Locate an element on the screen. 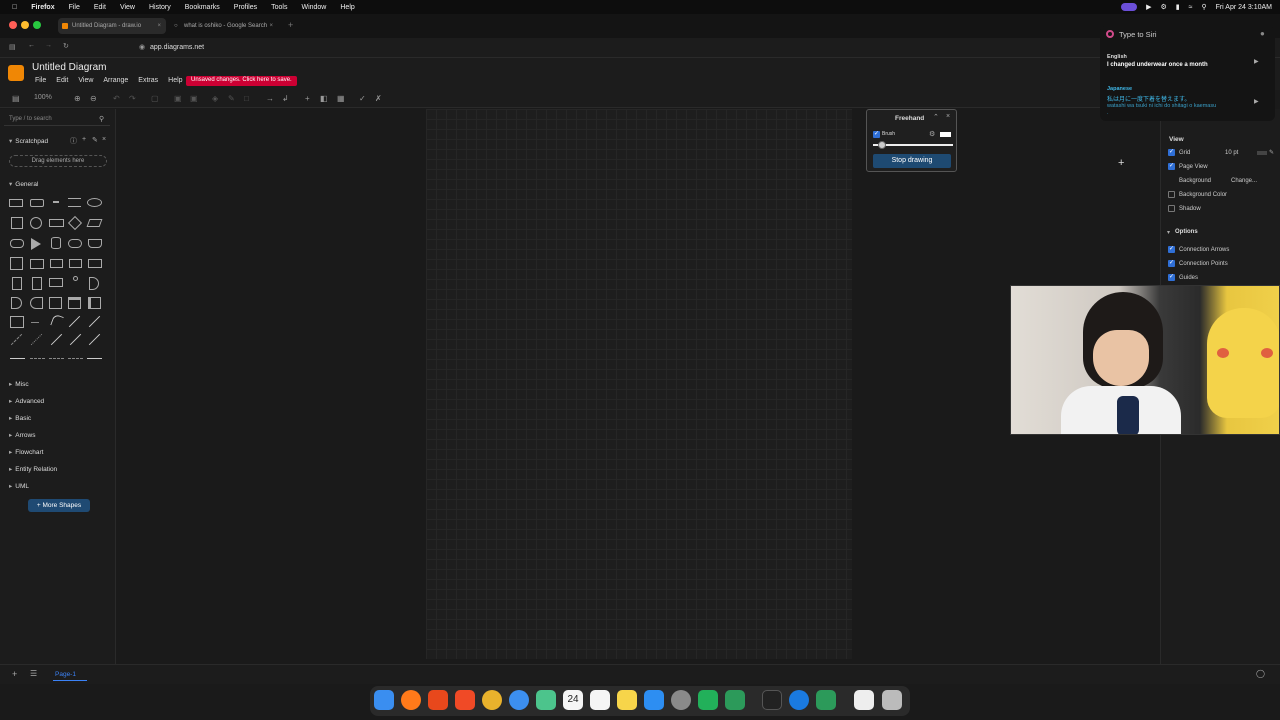 This screenshot has height=720, width=1280. sidebar-section-flowchart: ▸ Flowchart is located at coordinates (26, 452).